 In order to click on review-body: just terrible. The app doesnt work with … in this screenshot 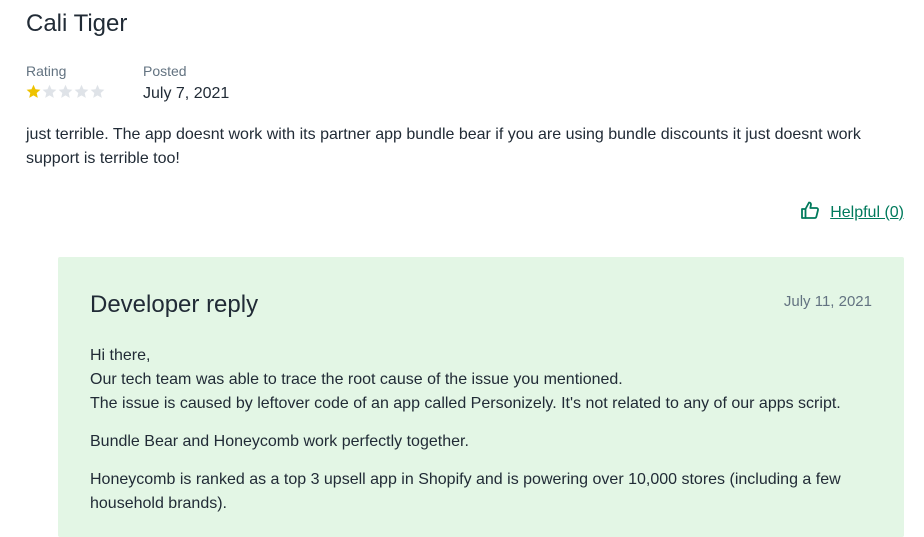, I will do `click(443, 146)`.